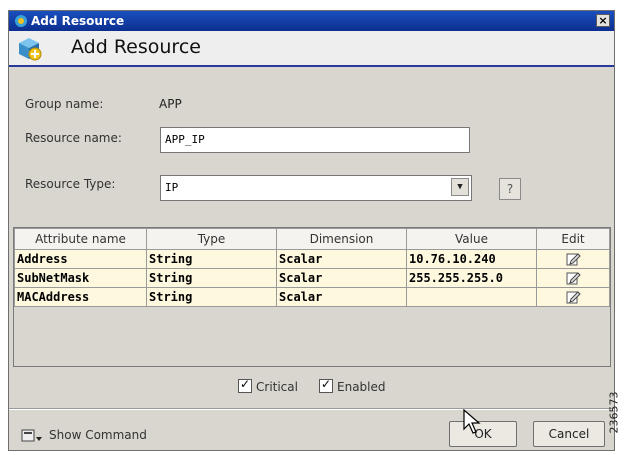 The width and height of the screenshot is (634, 455). What do you see at coordinates (311, 21) in the screenshot?
I see `title-bar: Add Resource ×` at bounding box center [311, 21].